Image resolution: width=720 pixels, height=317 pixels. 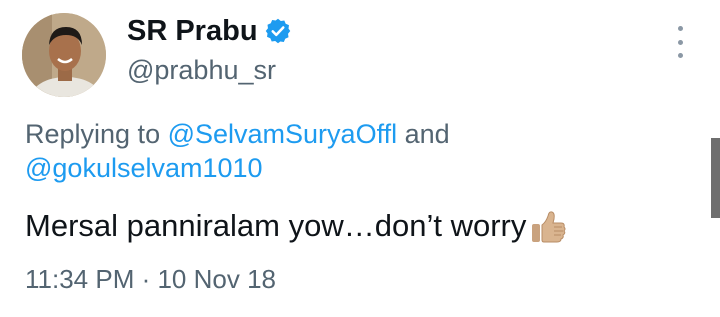 What do you see at coordinates (96, 134) in the screenshot?
I see `replying-to-label: Replying to` at bounding box center [96, 134].